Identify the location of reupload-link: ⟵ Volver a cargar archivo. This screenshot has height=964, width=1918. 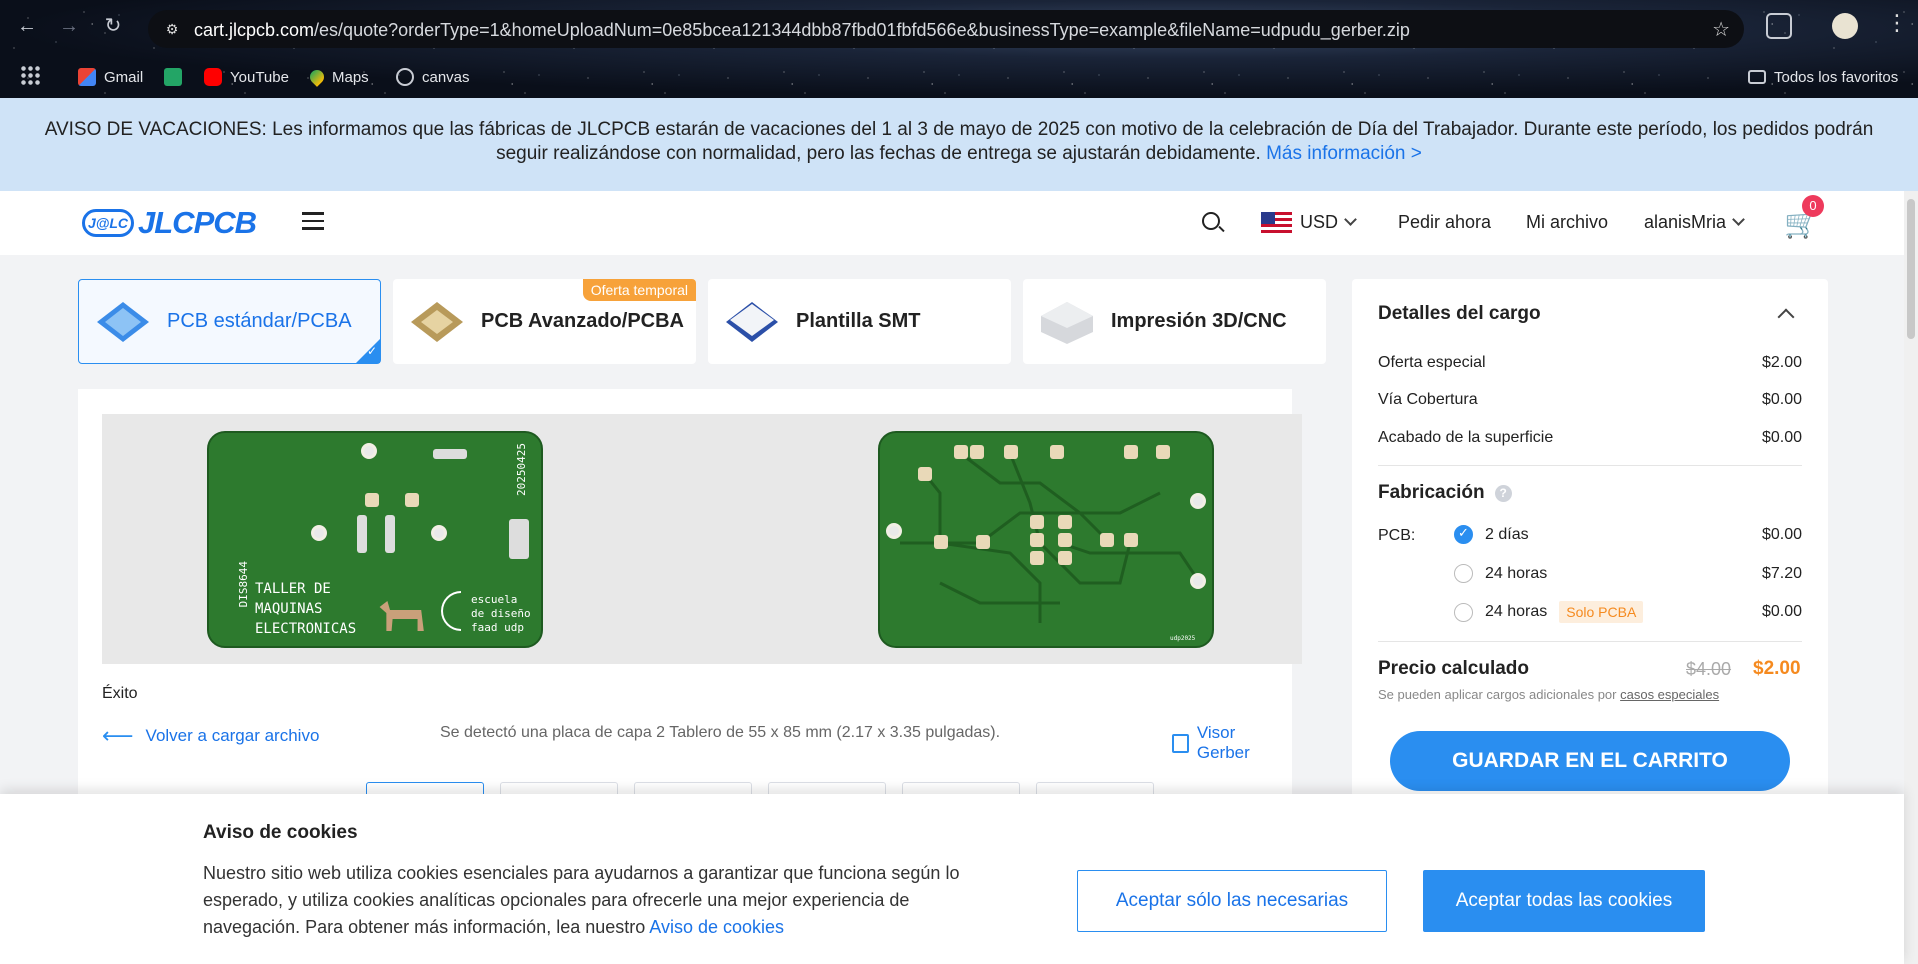
(210, 736).